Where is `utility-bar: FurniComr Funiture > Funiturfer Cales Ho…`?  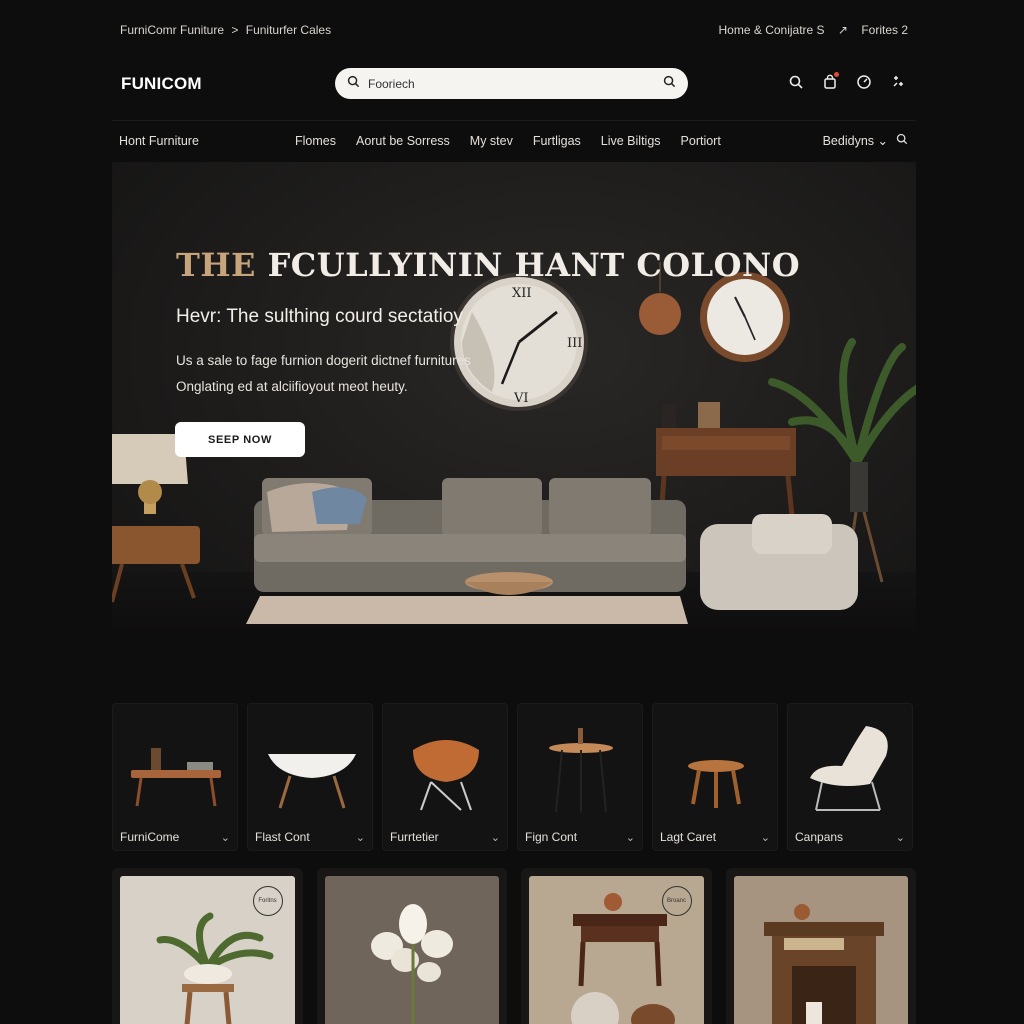
utility-bar: FurniComr Funiture > Funiturfer Cales Ho… is located at coordinates (514, 30).